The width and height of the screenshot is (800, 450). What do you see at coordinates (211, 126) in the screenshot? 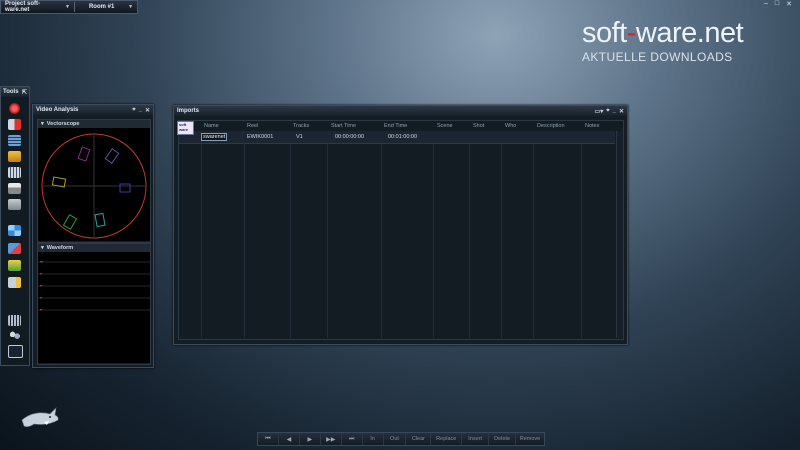
I see `col-header-name: Name` at bounding box center [211, 126].